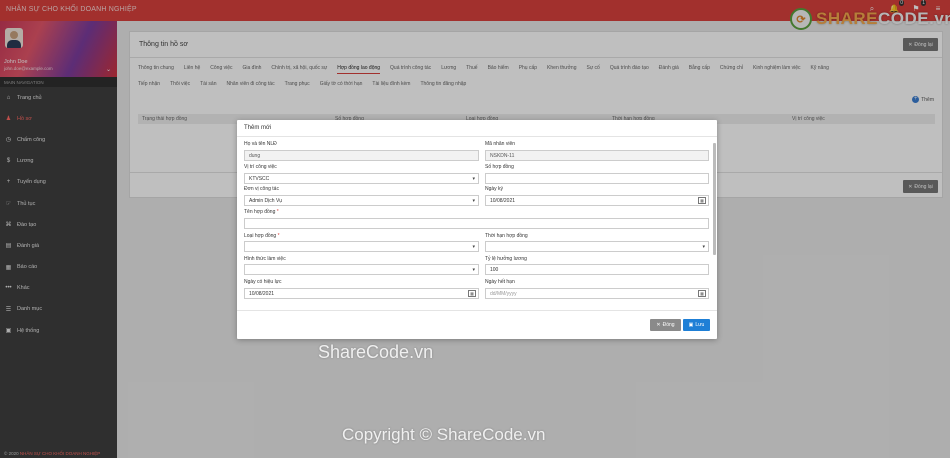 The width and height of the screenshot is (950, 458). Describe the element at coordinates (597, 246) in the screenshot. I see `contract-term-select: ▾` at that location.